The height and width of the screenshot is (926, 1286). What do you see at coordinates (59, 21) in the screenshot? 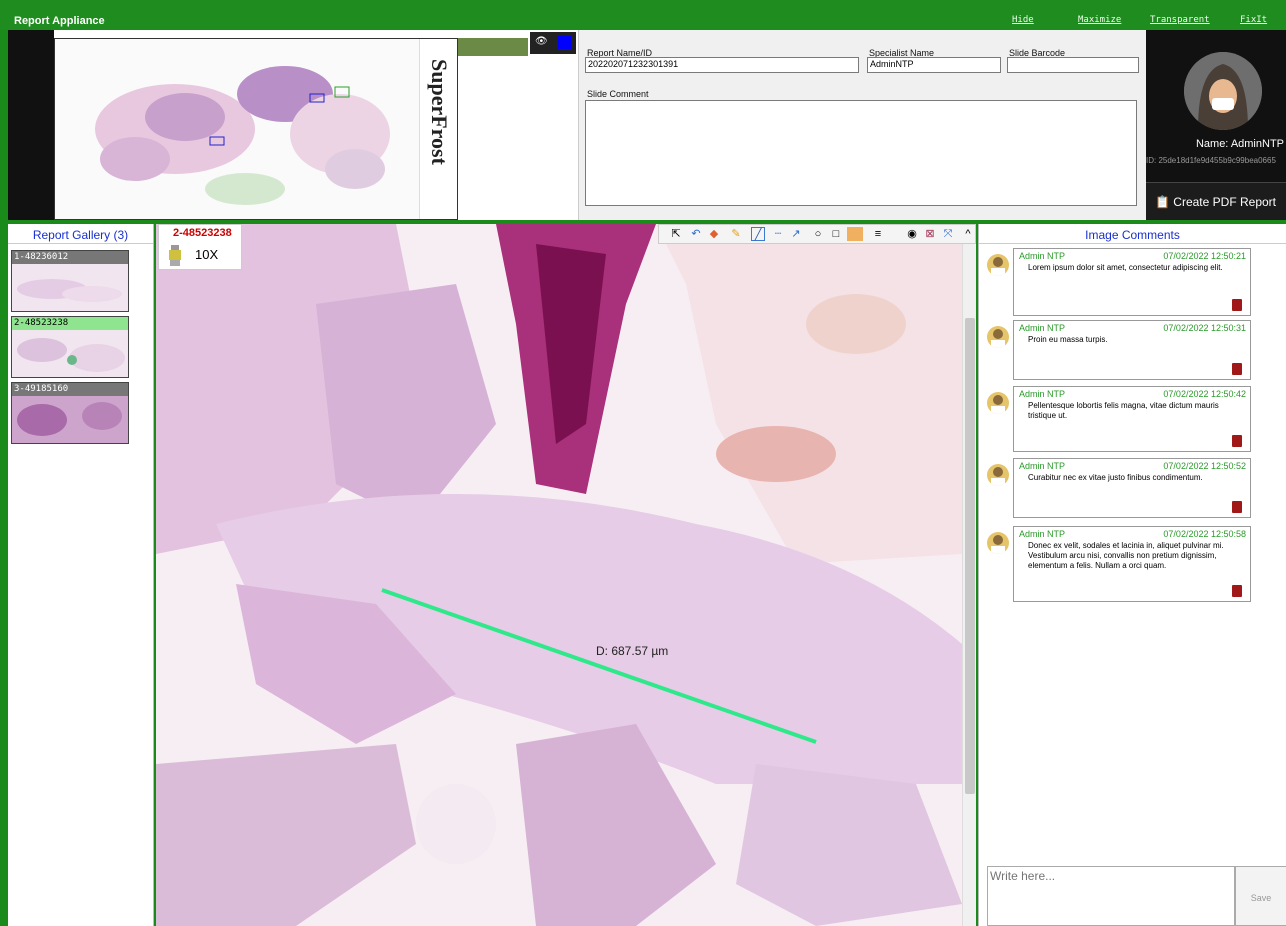
I see `window-title: Report Appliance` at bounding box center [59, 21].